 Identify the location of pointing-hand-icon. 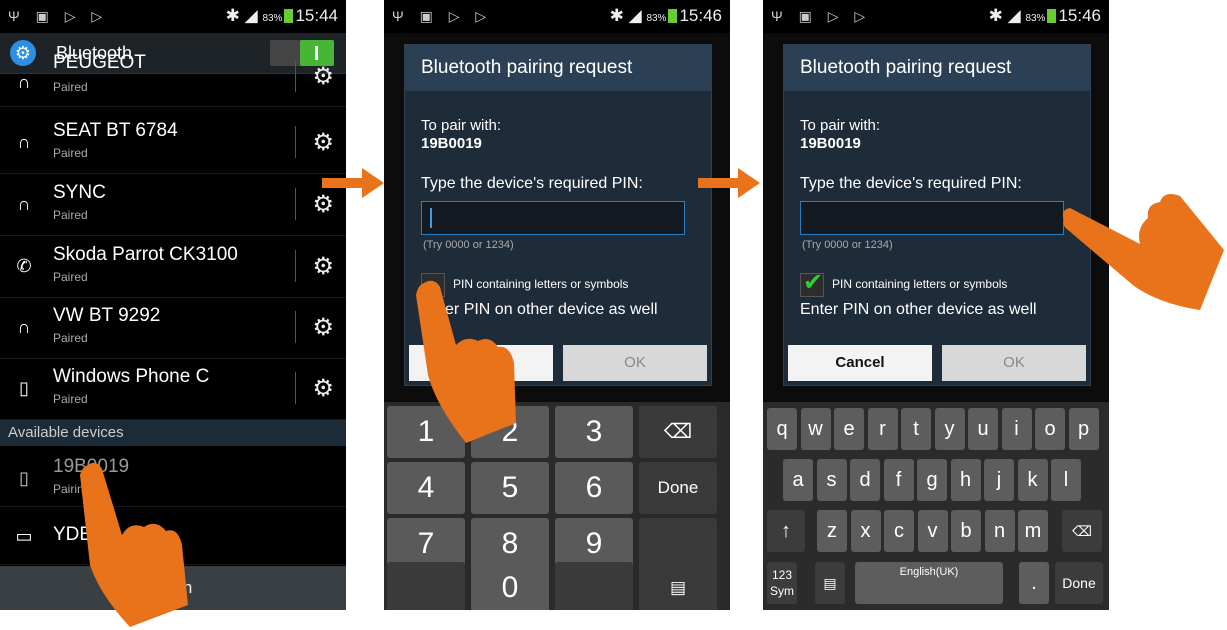
(1143, 252).